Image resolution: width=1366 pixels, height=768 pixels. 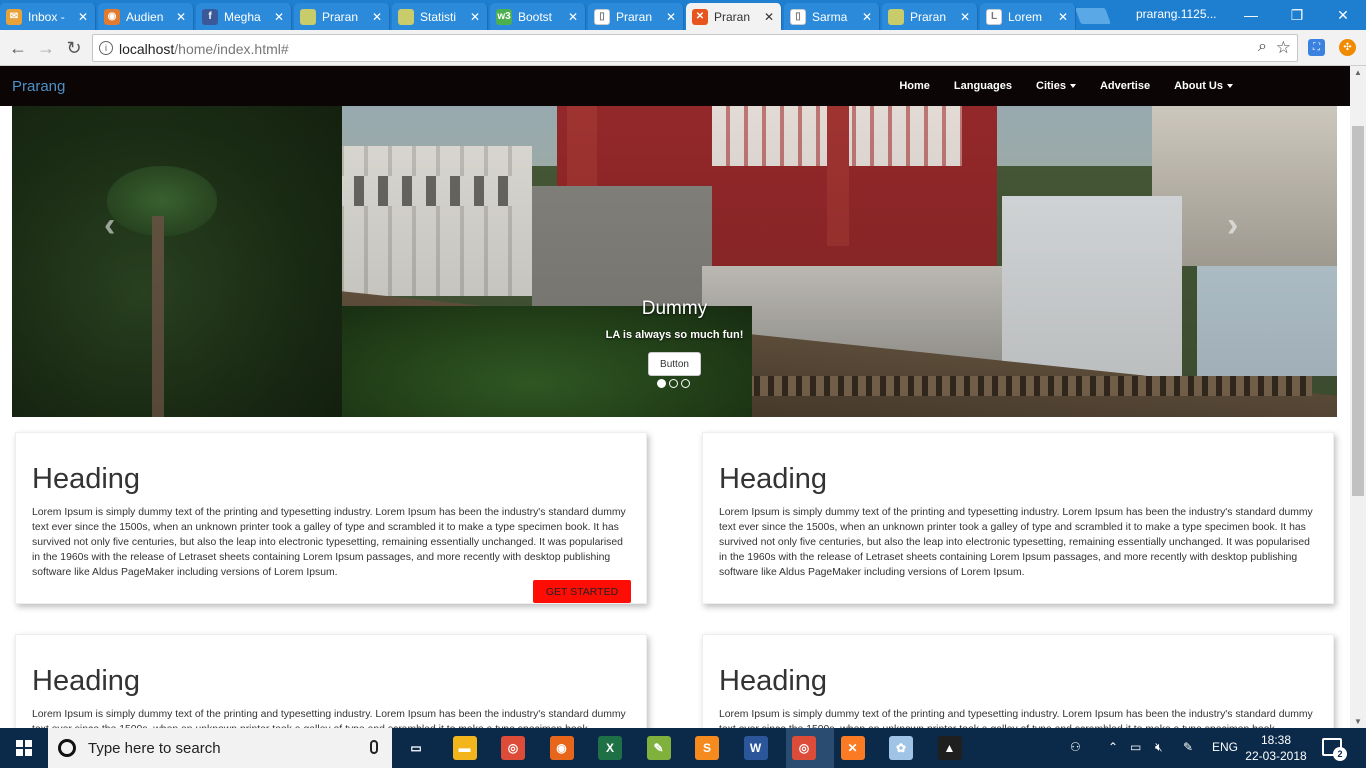 What do you see at coordinates (1358, 311) in the screenshot?
I see `scrollbar-thumb` at bounding box center [1358, 311].